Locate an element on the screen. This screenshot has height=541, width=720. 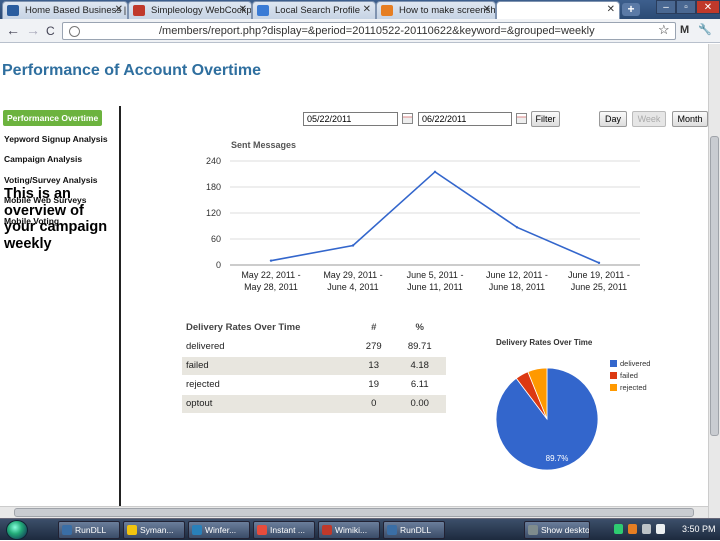
x-tick-label: June 25, 2011 is located at coordinates (599, 287).